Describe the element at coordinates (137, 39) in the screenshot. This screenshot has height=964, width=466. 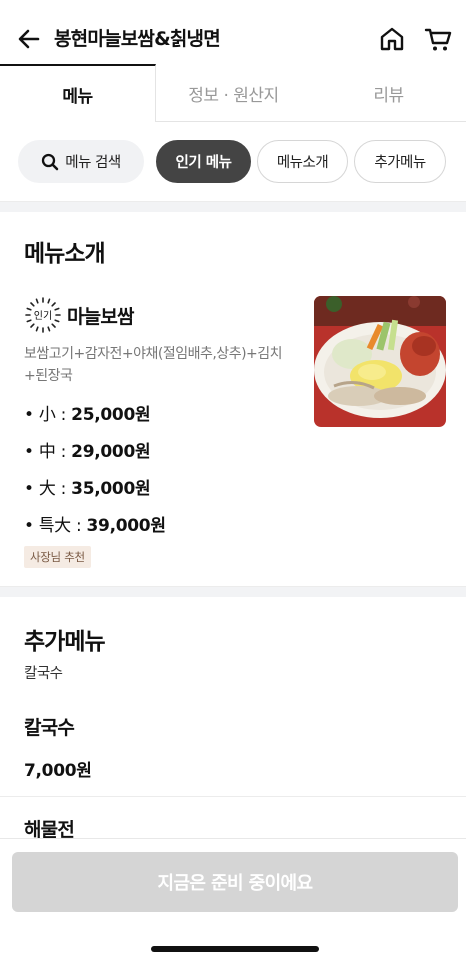
I see `page-title: 봉현마늘보쌈&칡냉면` at that location.